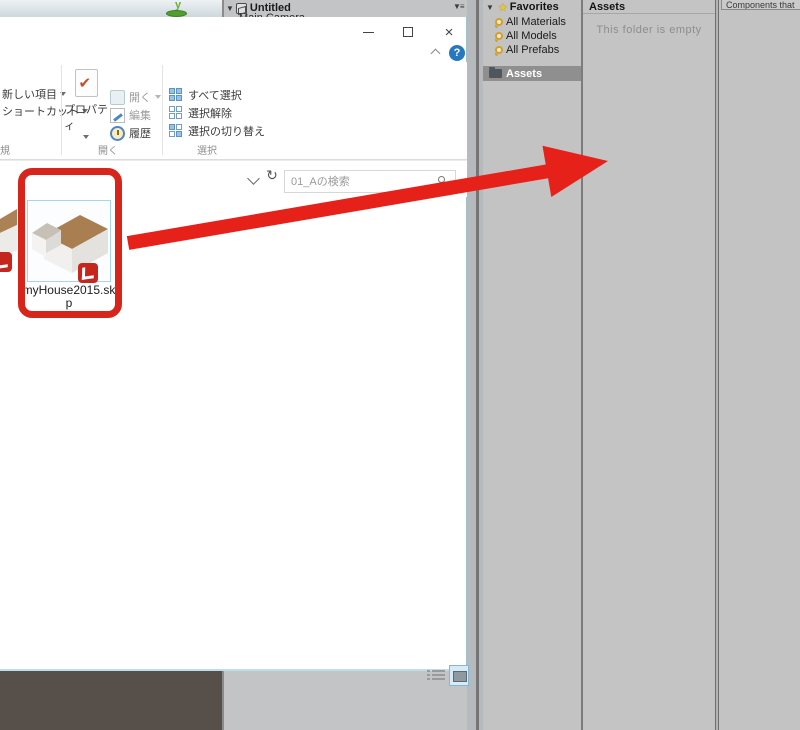 This screenshot has height=730, width=800. Describe the element at coordinates (272, 177) in the screenshot. I see `refresh-icon: ↻` at that location.